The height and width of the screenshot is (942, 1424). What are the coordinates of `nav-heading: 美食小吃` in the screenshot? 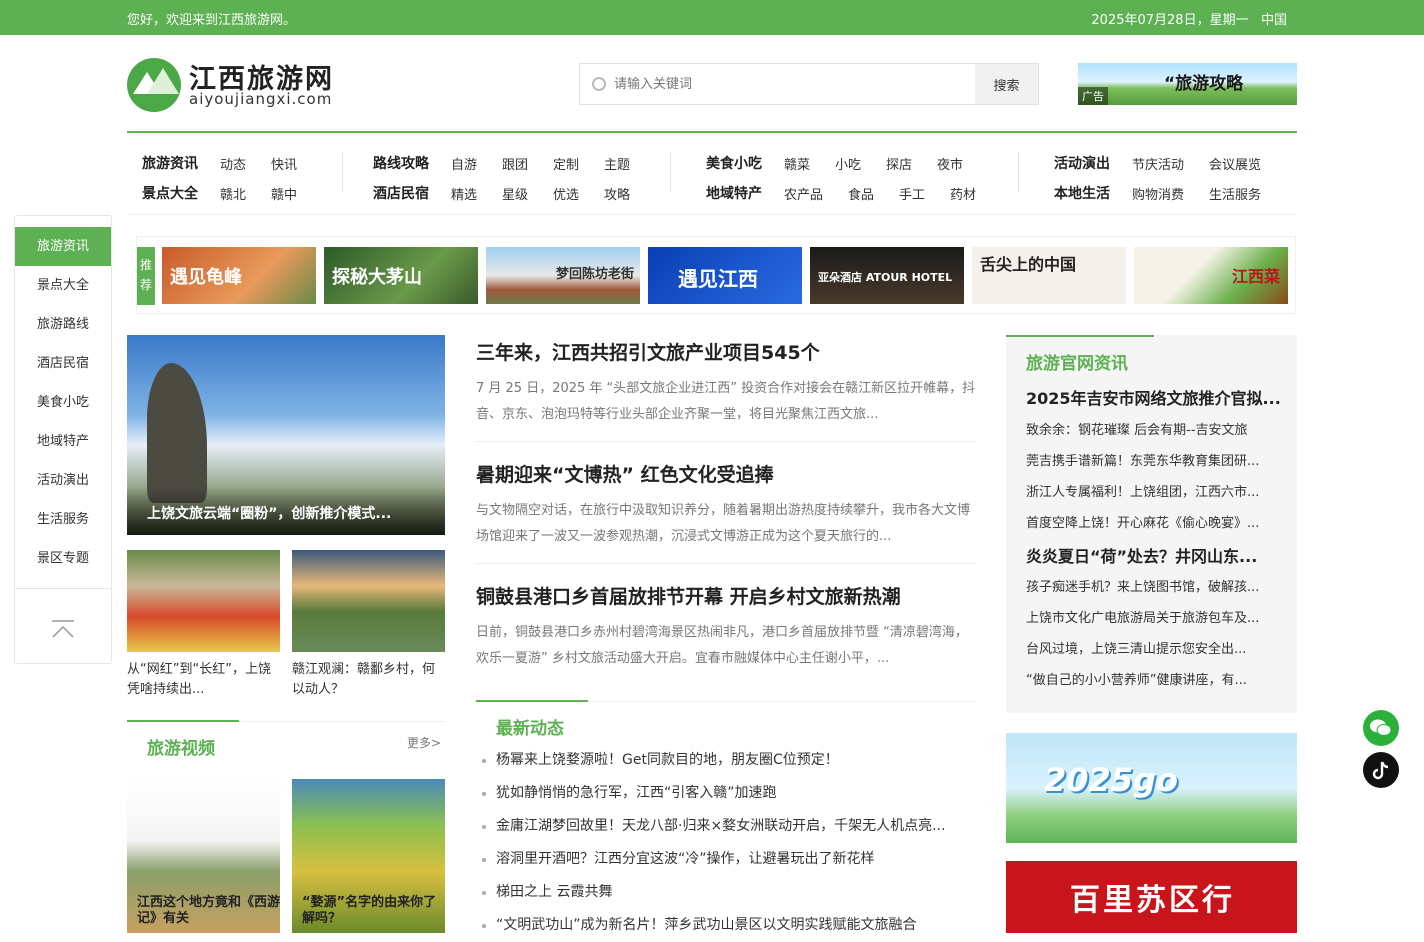 It's located at (734, 163).